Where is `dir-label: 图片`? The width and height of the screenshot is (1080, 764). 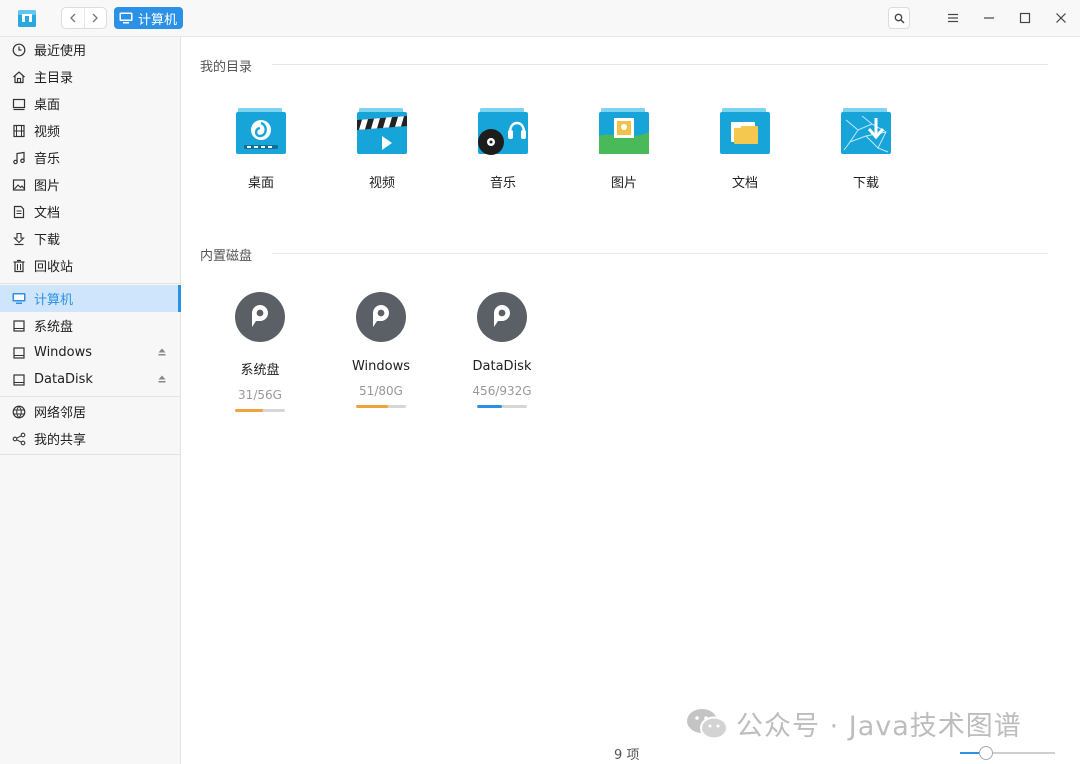 dir-label: 图片 is located at coordinates (623, 183).